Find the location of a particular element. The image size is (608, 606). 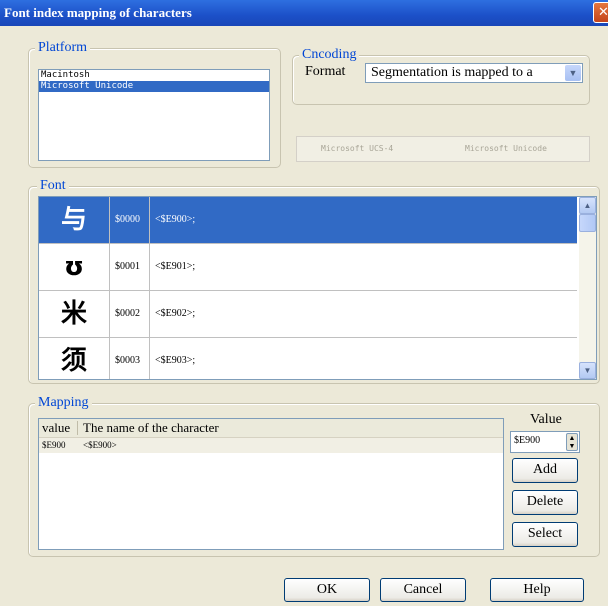

table-row: $E900 <$E900> is located at coordinates (271, 445).